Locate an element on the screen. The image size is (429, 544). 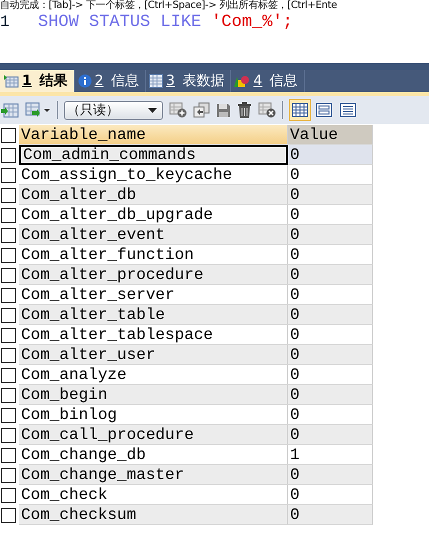
text-view-icon is located at coordinates (348, 110).